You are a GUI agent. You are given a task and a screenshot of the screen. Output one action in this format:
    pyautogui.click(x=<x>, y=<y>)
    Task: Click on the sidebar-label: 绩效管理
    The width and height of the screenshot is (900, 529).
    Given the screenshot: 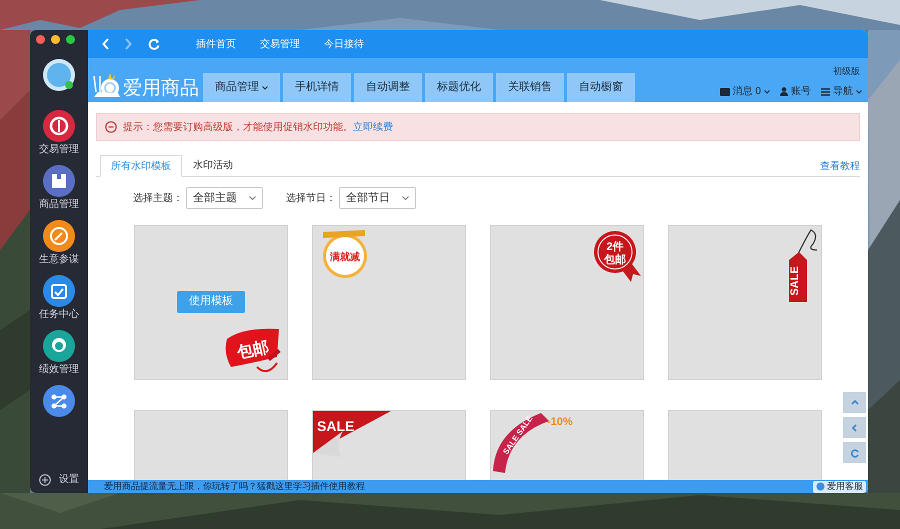 What is the action you would take?
    pyautogui.click(x=59, y=370)
    